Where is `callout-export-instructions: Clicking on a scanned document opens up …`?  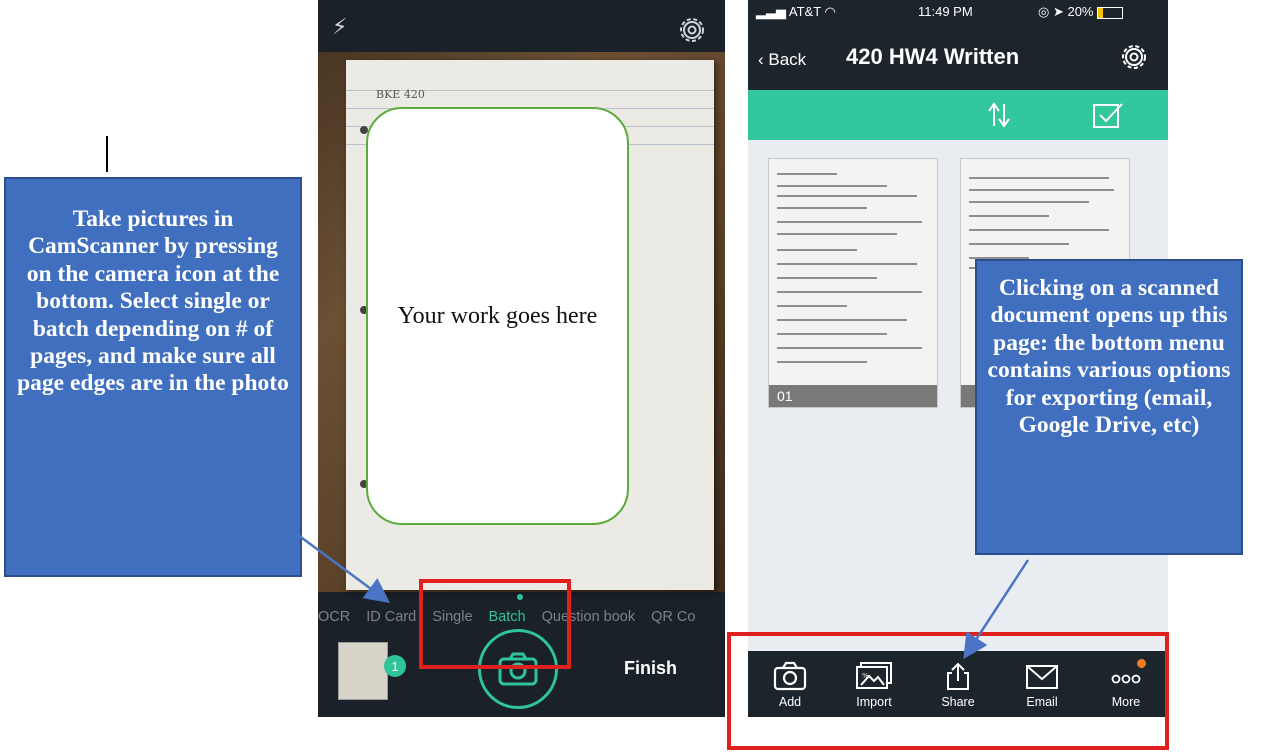 callout-export-instructions: Clicking on a scanned document opens up … is located at coordinates (1109, 407).